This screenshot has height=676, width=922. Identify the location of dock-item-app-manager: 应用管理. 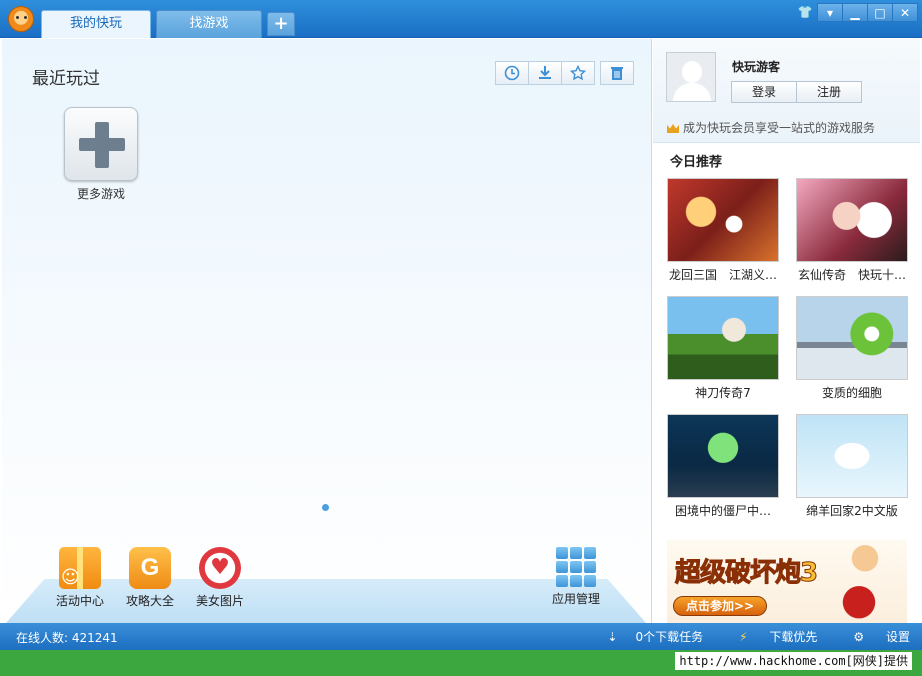
(576, 577).